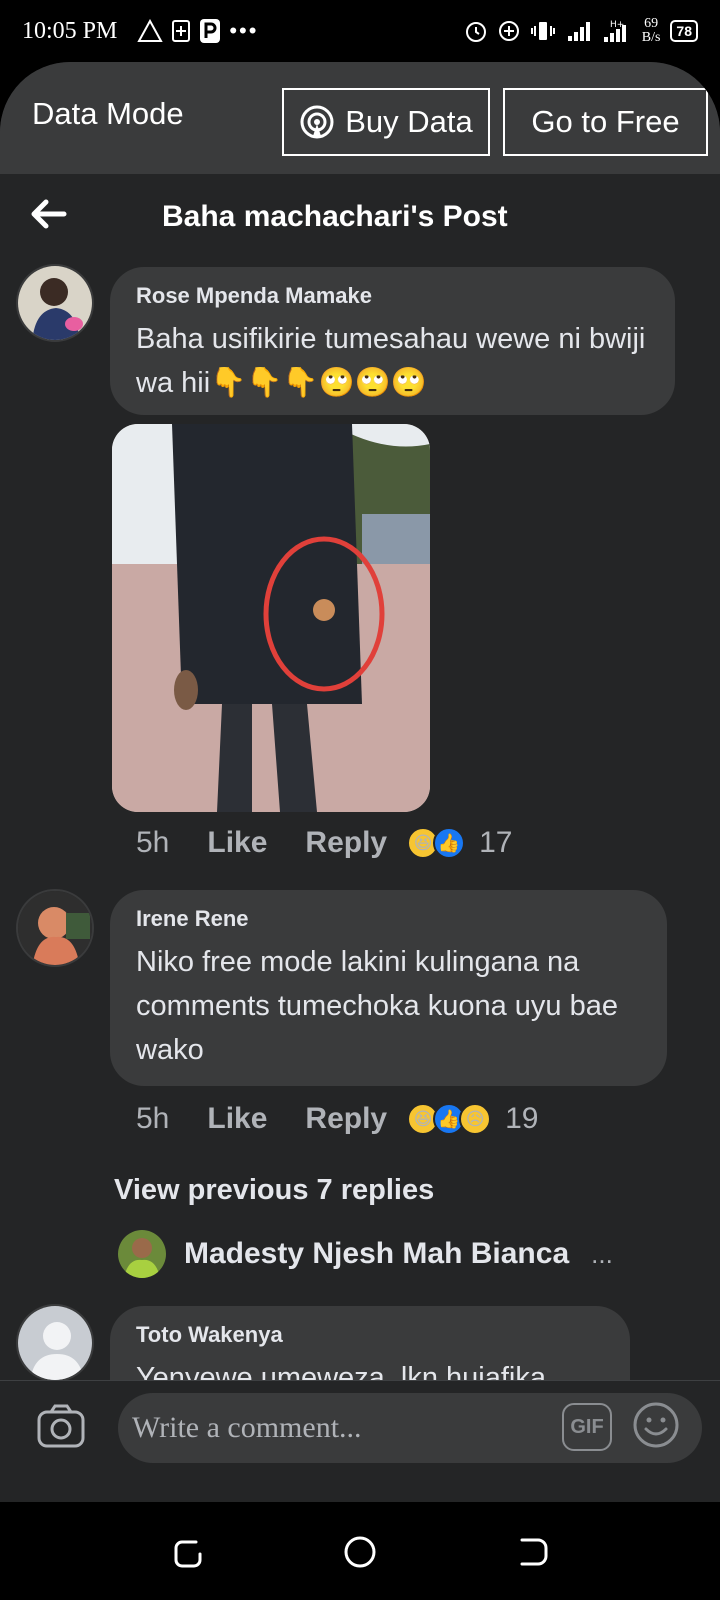  What do you see at coordinates (61, 1426) in the screenshot?
I see `camera-icon` at bounding box center [61, 1426].